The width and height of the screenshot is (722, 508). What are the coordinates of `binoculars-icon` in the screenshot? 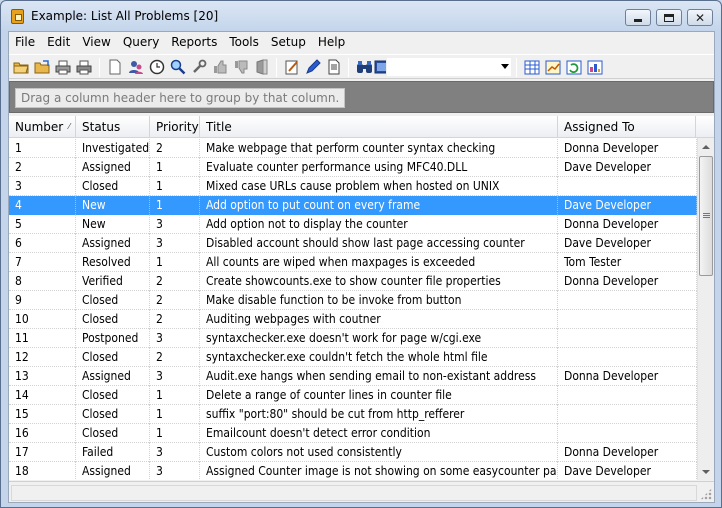 It's located at (364, 67).